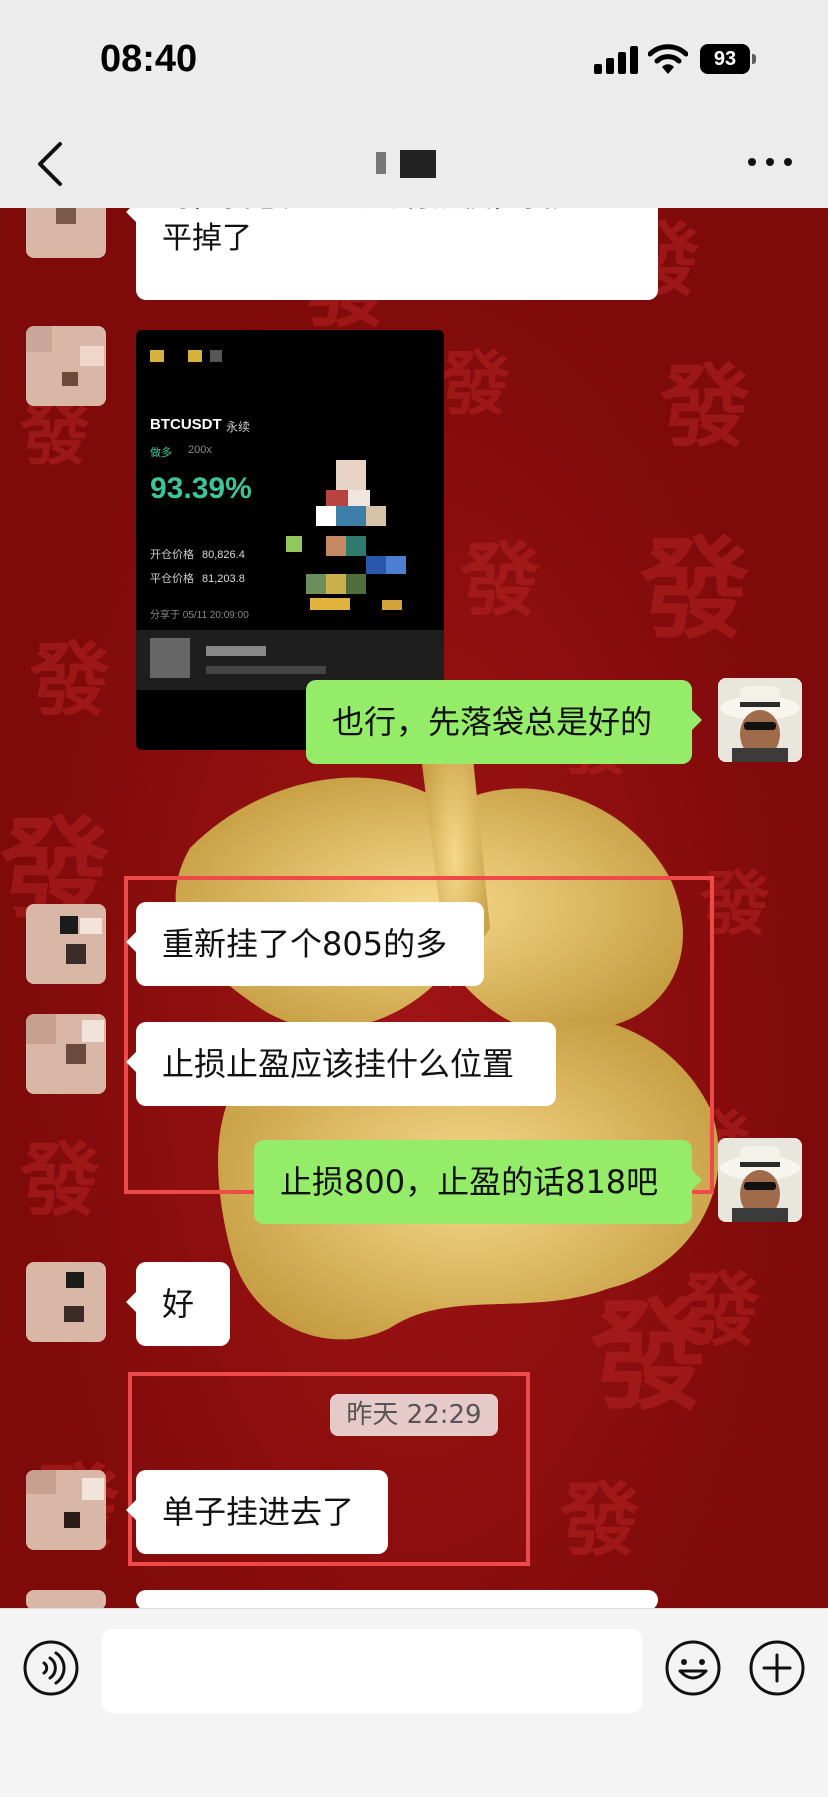 This screenshot has width=828, height=1797. I want to click on message-text: 止损止盈应该挂什么位置, so click(338, 1064).